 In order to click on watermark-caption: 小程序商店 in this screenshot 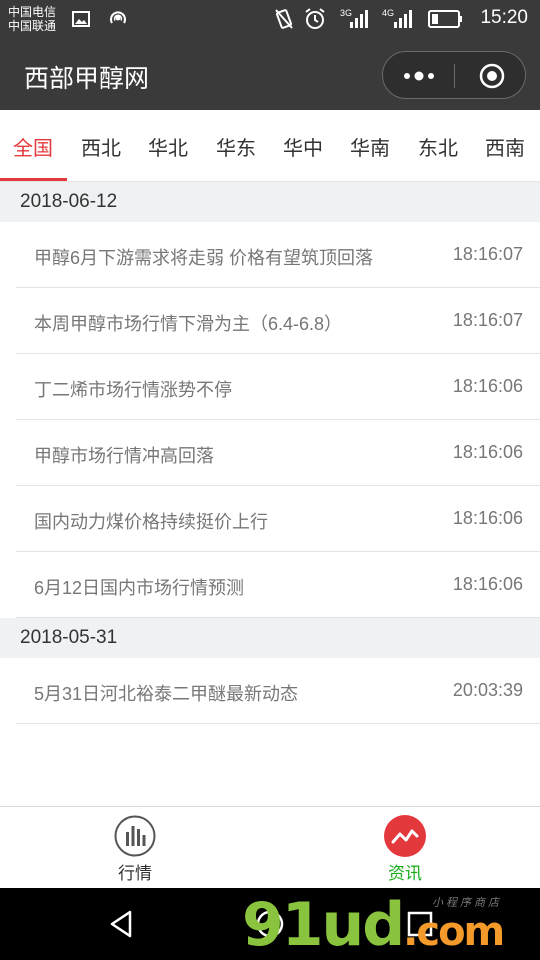, I will do `click(467, 902)`.